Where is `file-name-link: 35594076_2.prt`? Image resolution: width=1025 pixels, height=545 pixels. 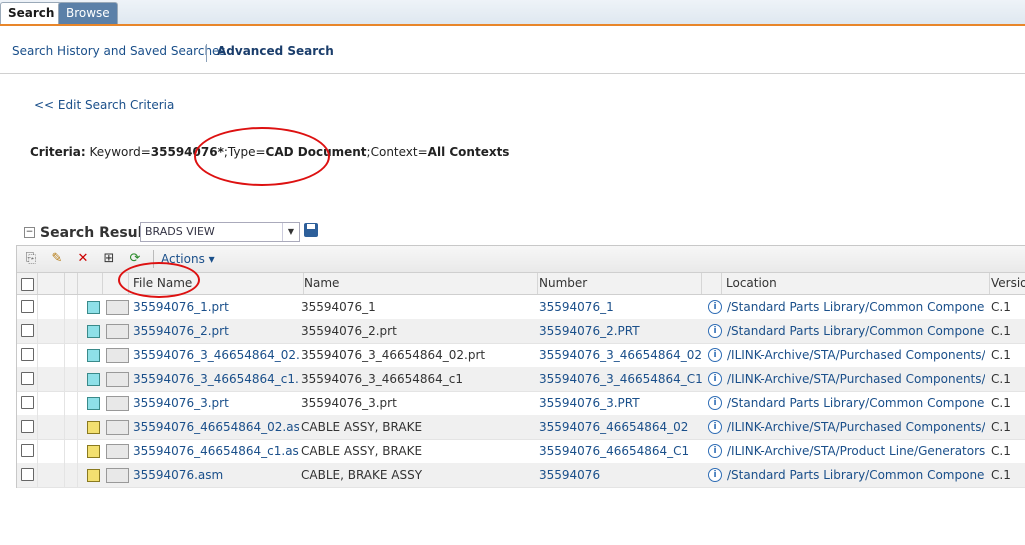 file-name-link: 35594076_2.prt is located at coordinates (216, 331).